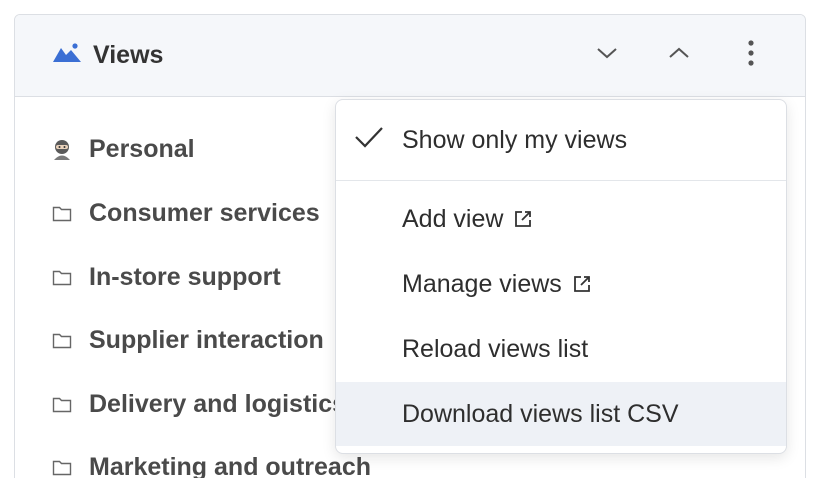 The height and width of the screenshot is (478, 822). I want to click on menu-item-reload-views-list: Reload views list, so click(561, 349).